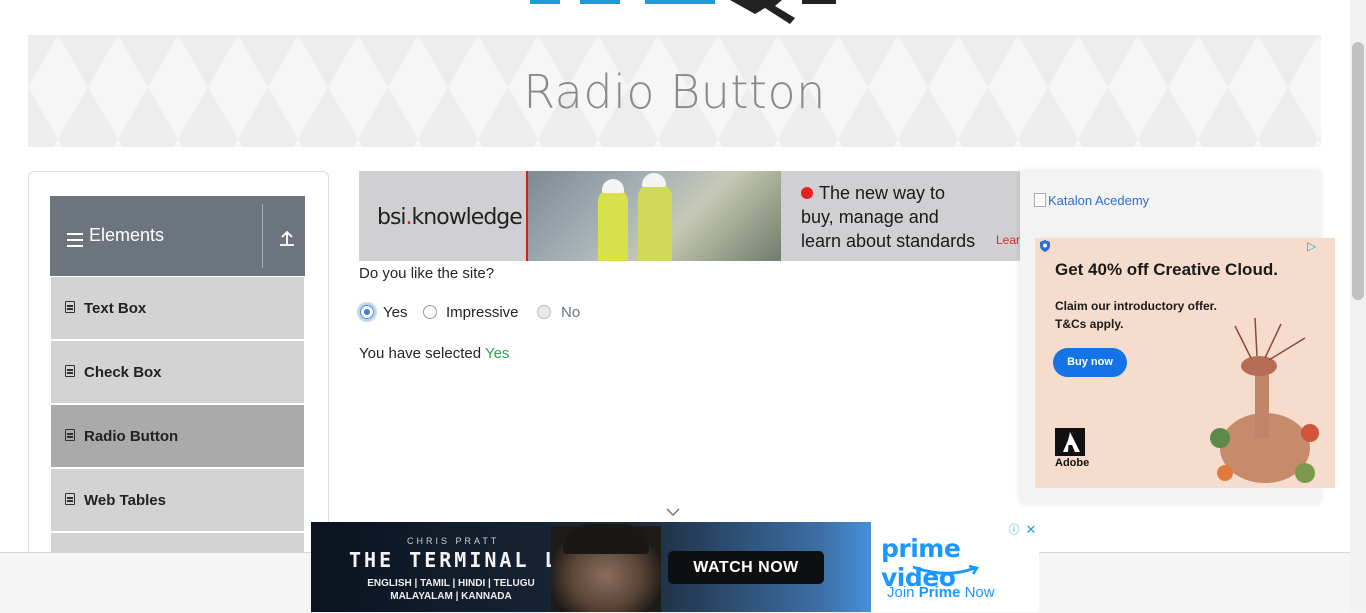  Describe the element at coordinates (287, 238) in the screenshot. I see `collapse-up-icon` at that location.